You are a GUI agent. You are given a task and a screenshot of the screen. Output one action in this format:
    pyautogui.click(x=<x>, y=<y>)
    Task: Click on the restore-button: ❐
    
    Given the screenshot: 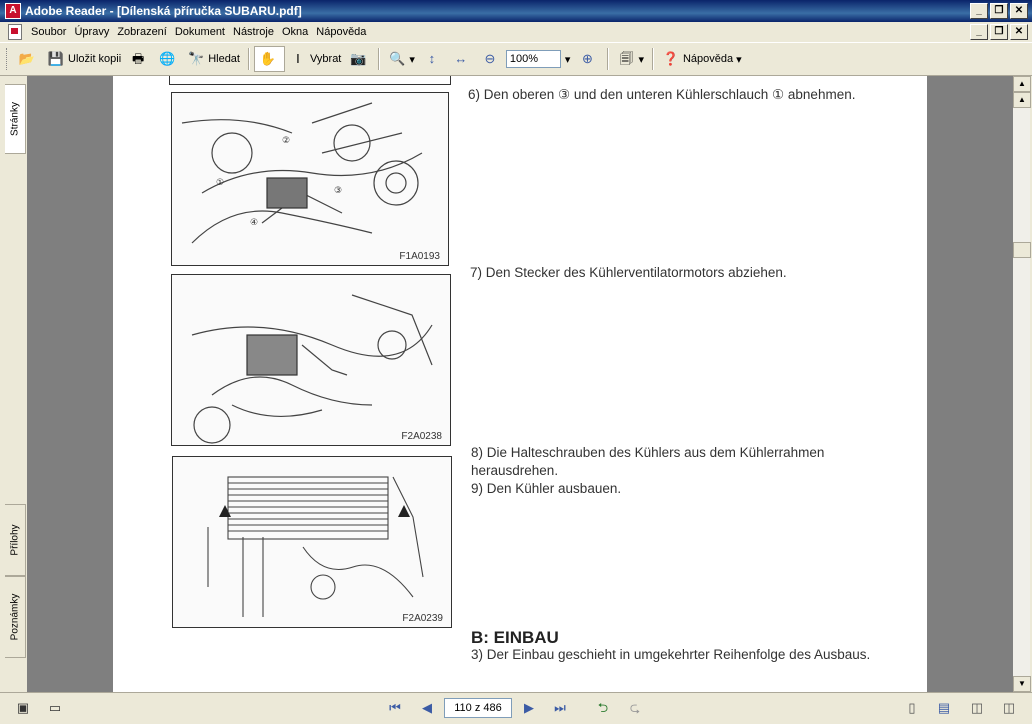 What is the action you would take?
    pyautogui.click(x=999, y=11)
    